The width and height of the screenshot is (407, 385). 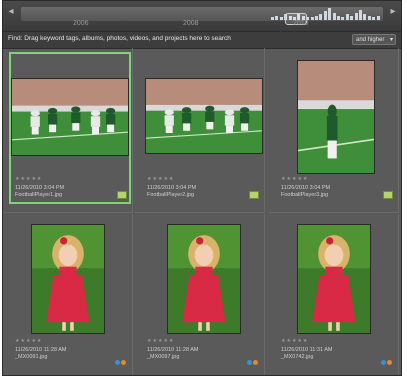 What do you see at coordinates (39, 195) in the screenshot?
I see `photo-filename: FootballPlayer1.jpg` at bounding box center [39, 195].